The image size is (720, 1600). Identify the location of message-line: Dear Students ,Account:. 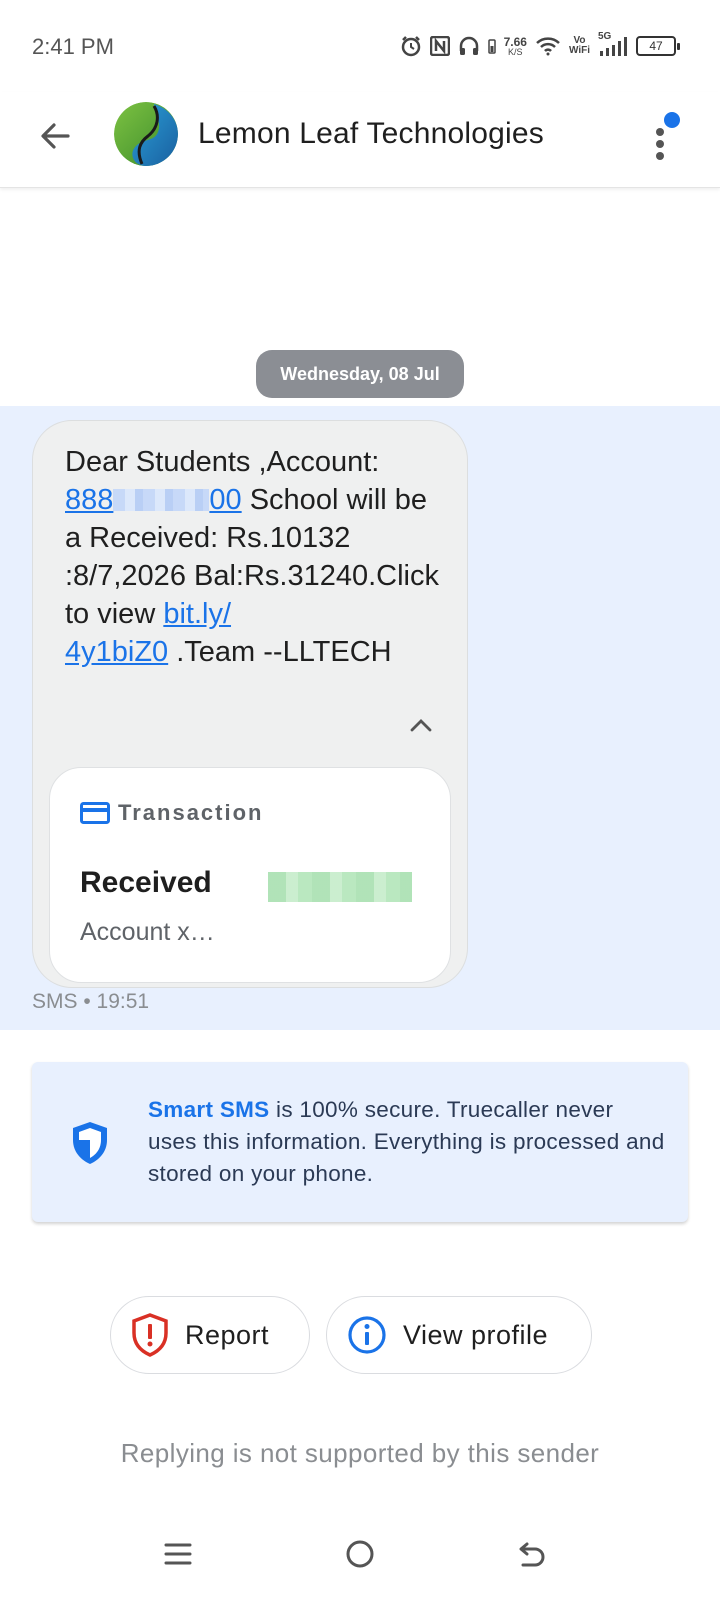
(222, 462).